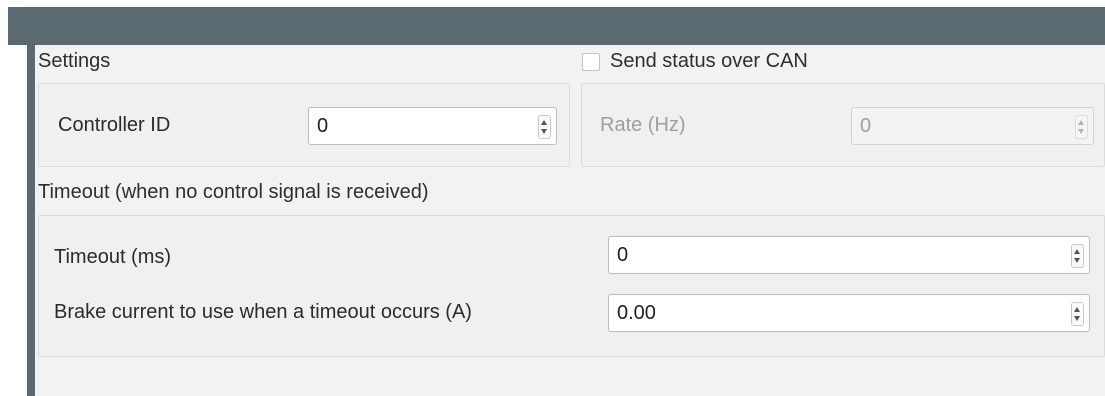 Image resolution: width=1105 pixels, height=396 pixels. I want to click on controller-id-label: Controller ID, so click(114, 125).